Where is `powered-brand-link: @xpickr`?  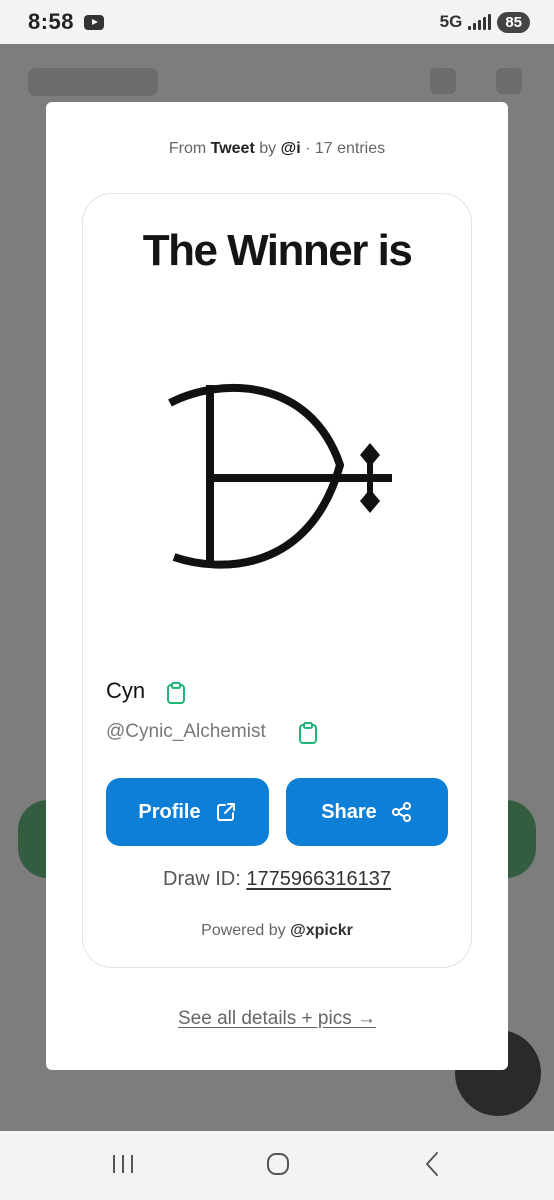
powered-brand-link: @xpickr is located at coordinates (321, 930).